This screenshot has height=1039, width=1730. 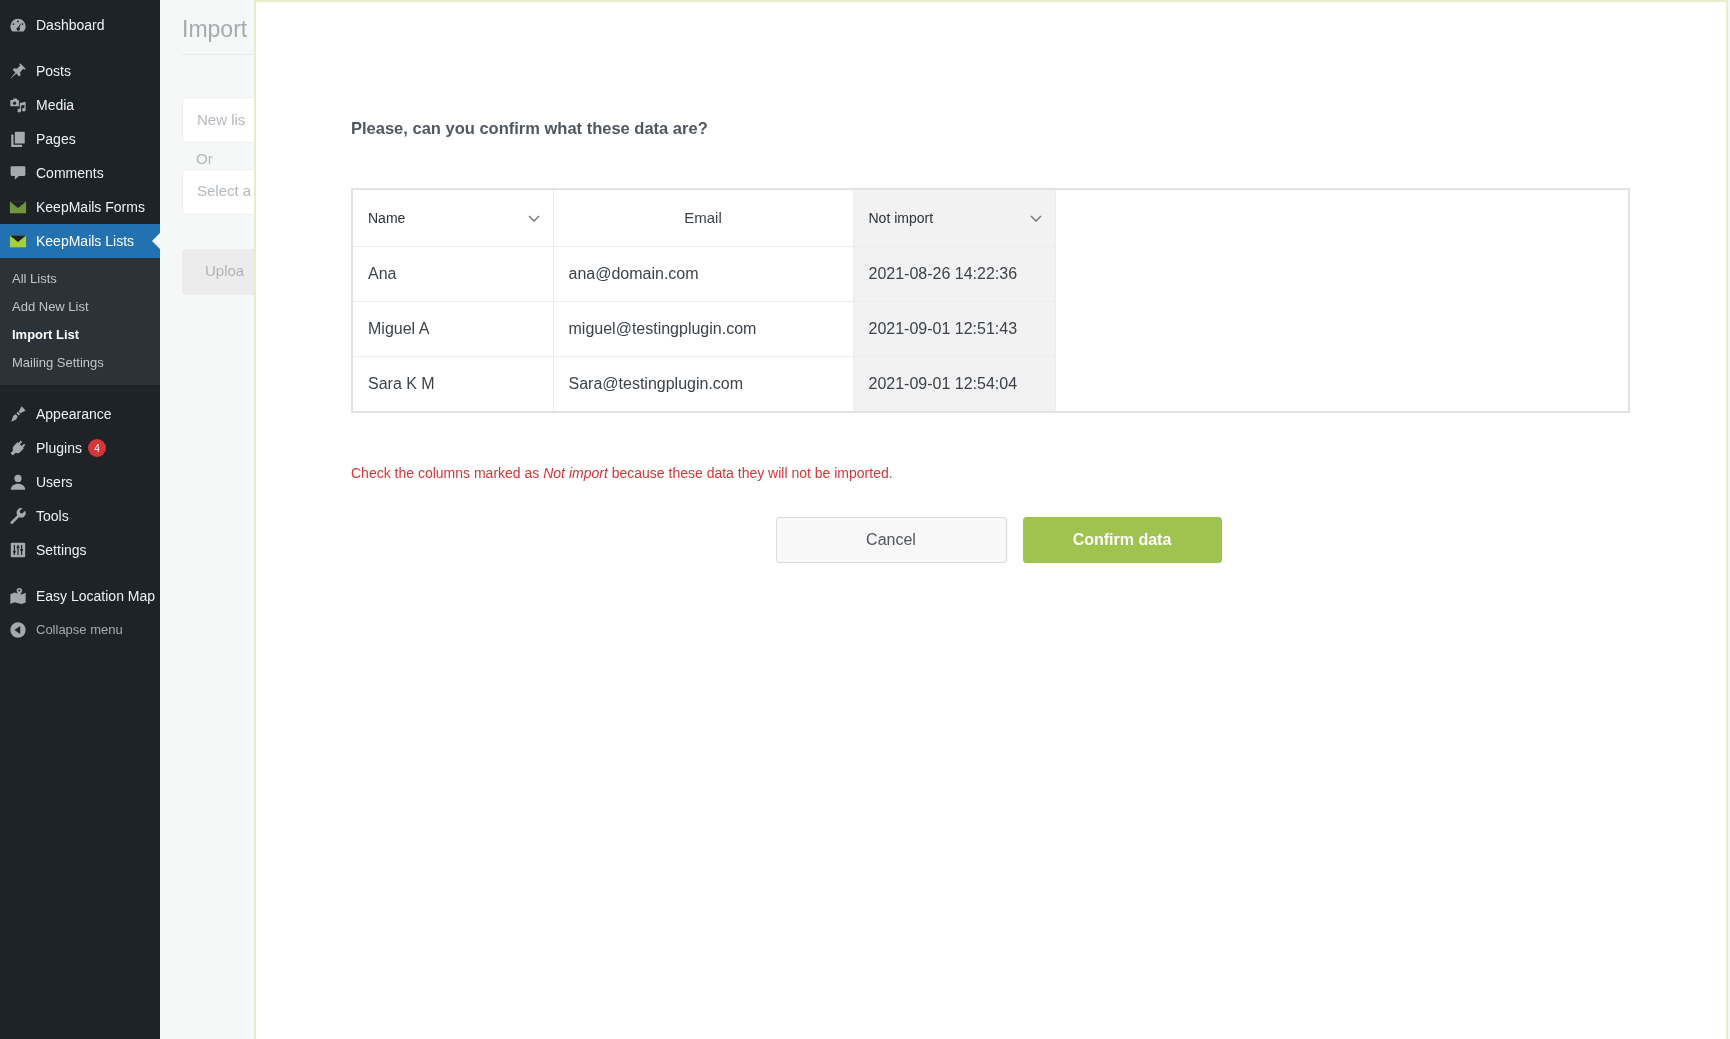 What do you see at coordinates (954, 274) in the screenshot?
I see `table-cell: 2021-08-26 14:22:36` at bounding box center [954, 274].